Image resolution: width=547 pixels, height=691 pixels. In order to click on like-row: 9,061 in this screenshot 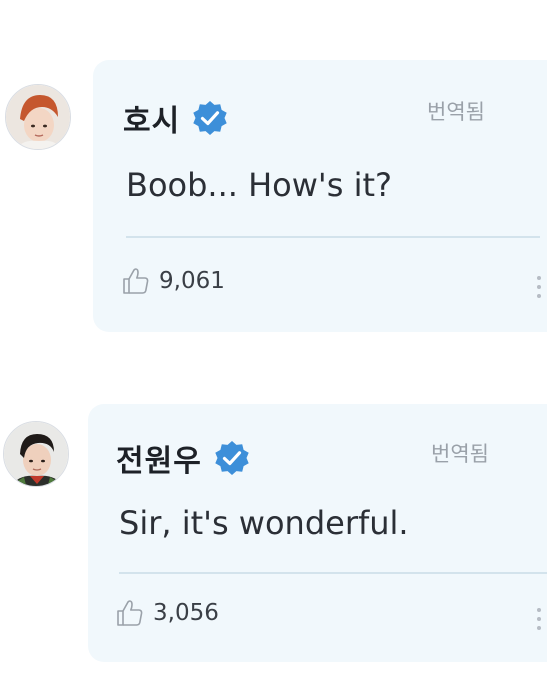, I will do `click(173, 281)`.